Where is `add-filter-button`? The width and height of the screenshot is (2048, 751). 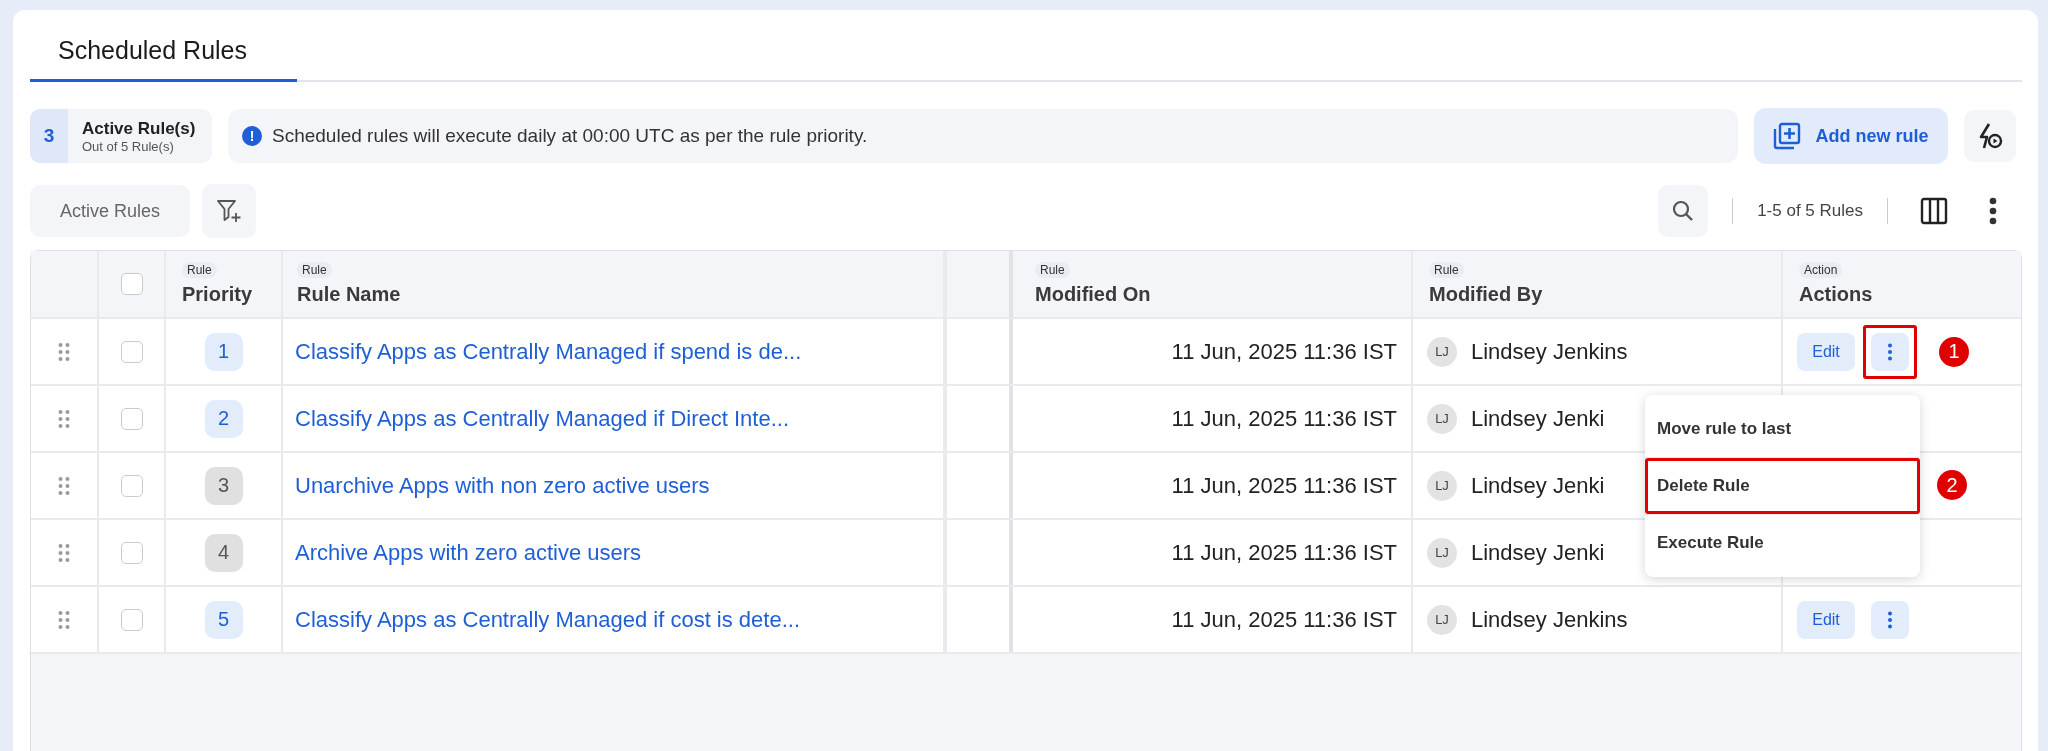
add-filter-button is located at coordinates (229, 211).